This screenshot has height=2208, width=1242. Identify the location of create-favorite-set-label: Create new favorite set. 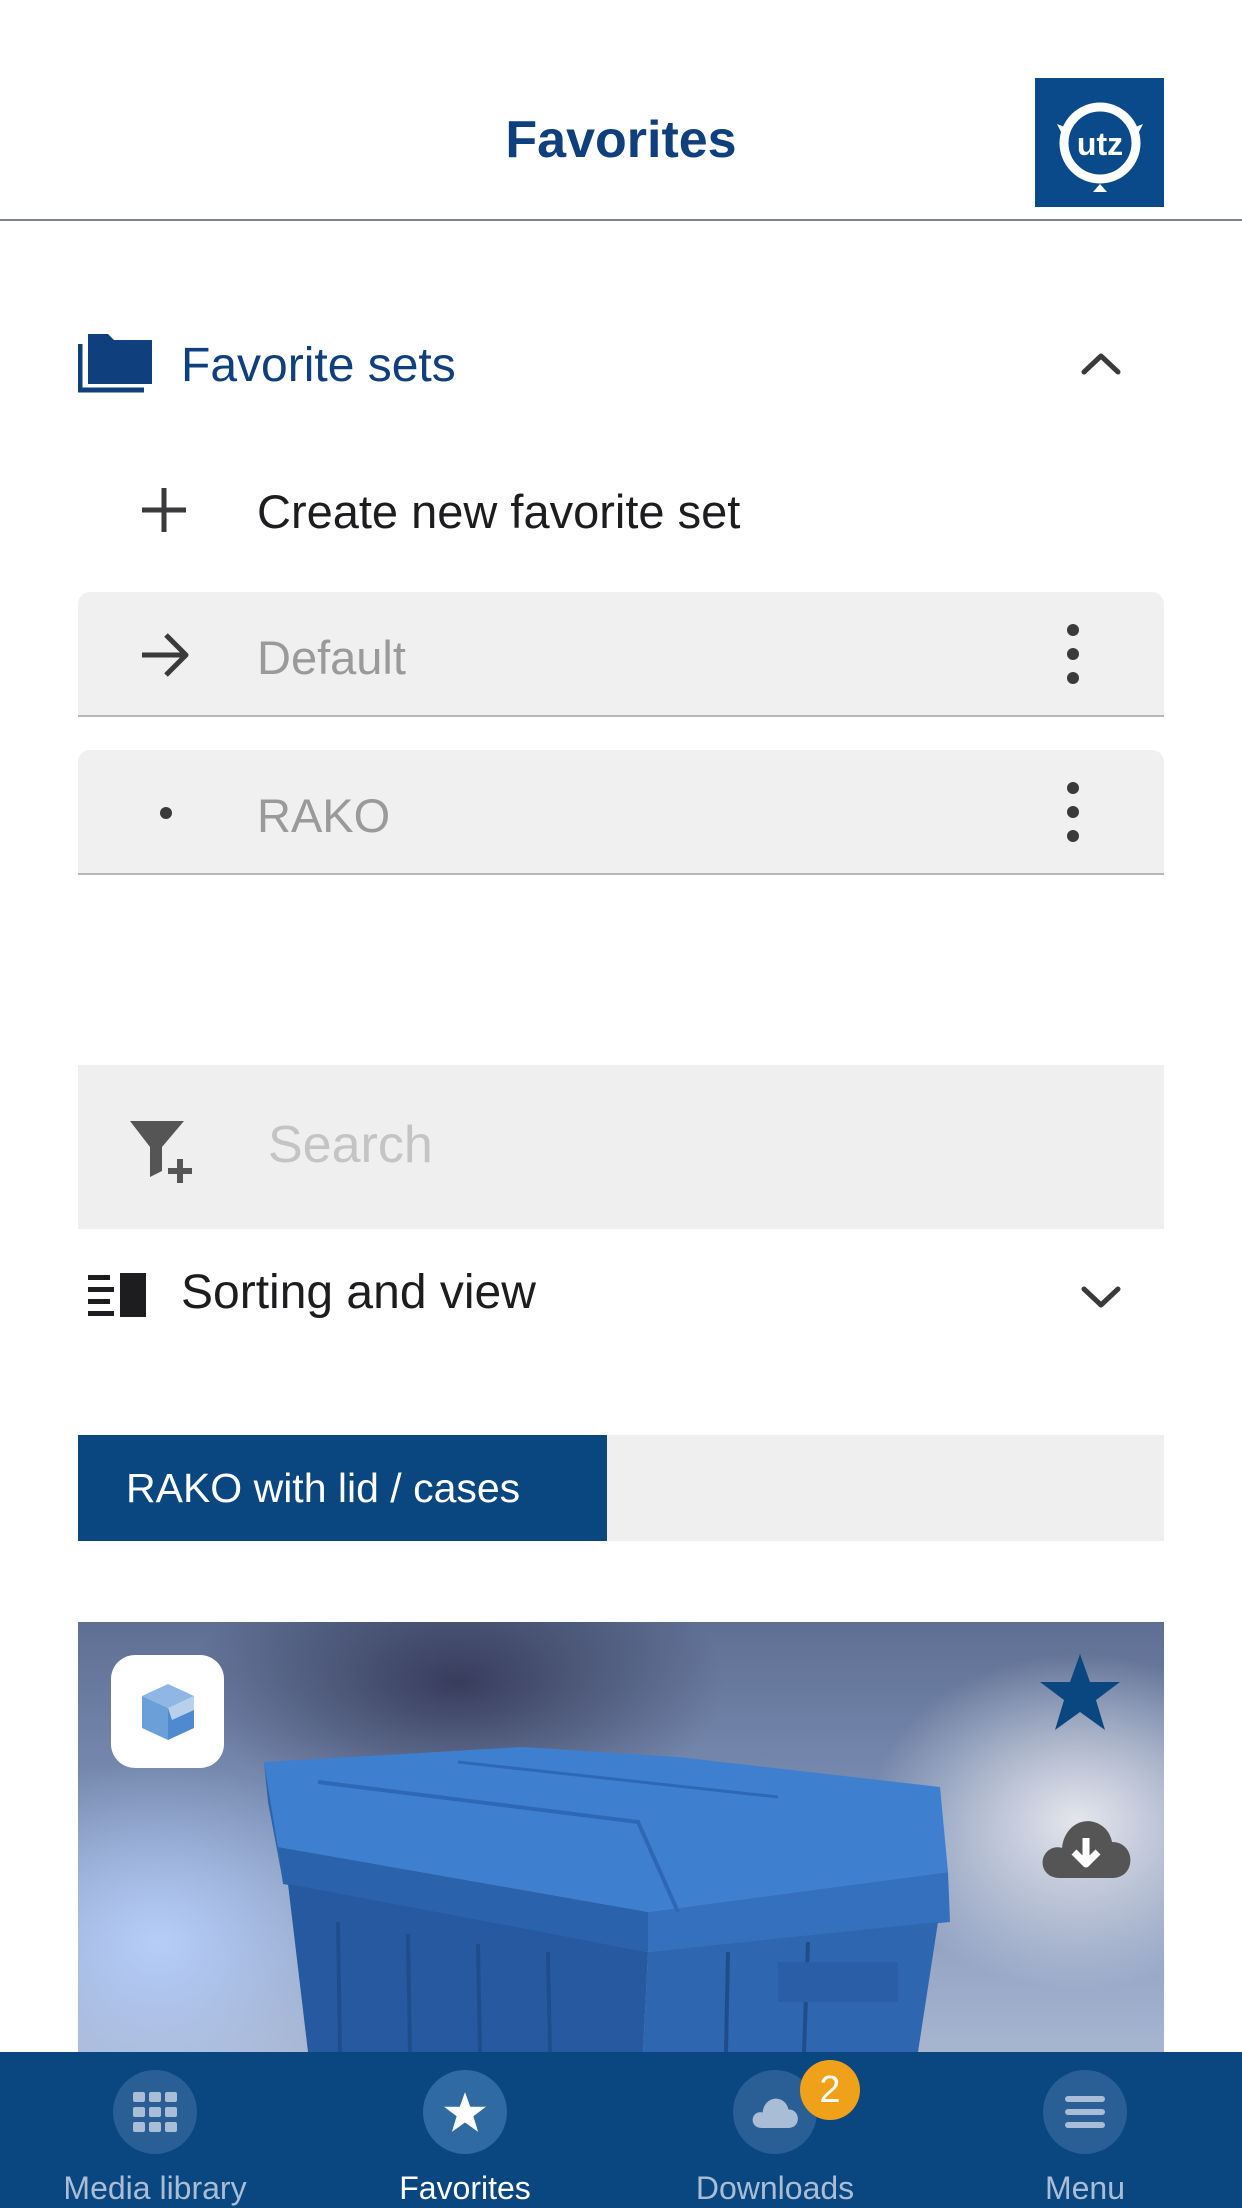
(499, 511).